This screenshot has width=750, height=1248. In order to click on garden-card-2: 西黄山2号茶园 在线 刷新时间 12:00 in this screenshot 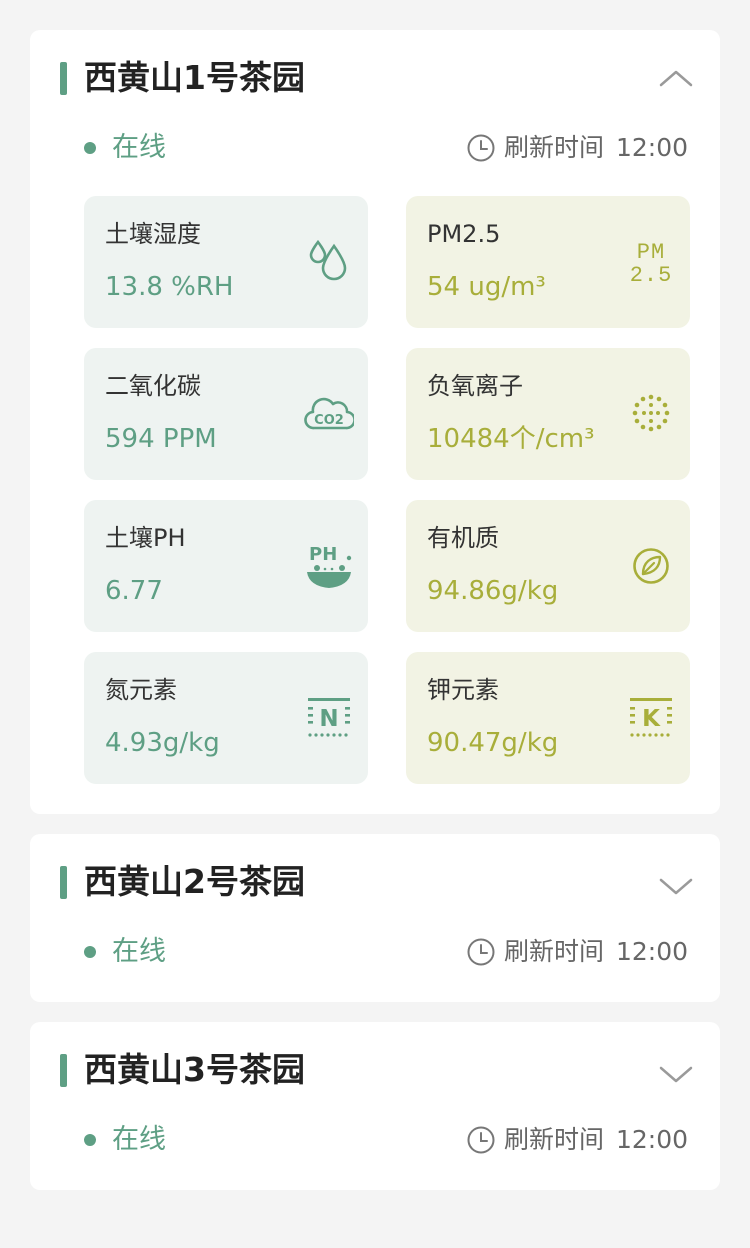, I will do `click(375, 918)`.